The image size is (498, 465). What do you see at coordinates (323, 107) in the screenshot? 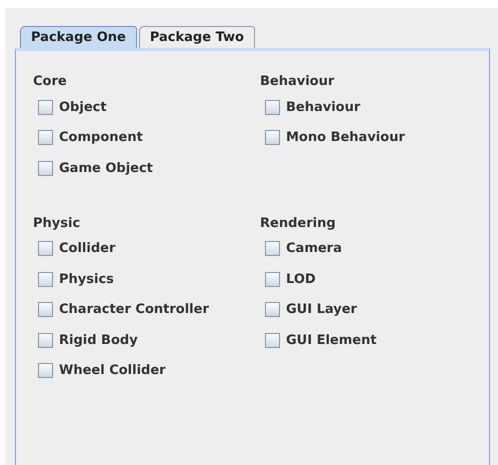
I see `checkbox-label: Behaviour` at bounding box center [323, 107].